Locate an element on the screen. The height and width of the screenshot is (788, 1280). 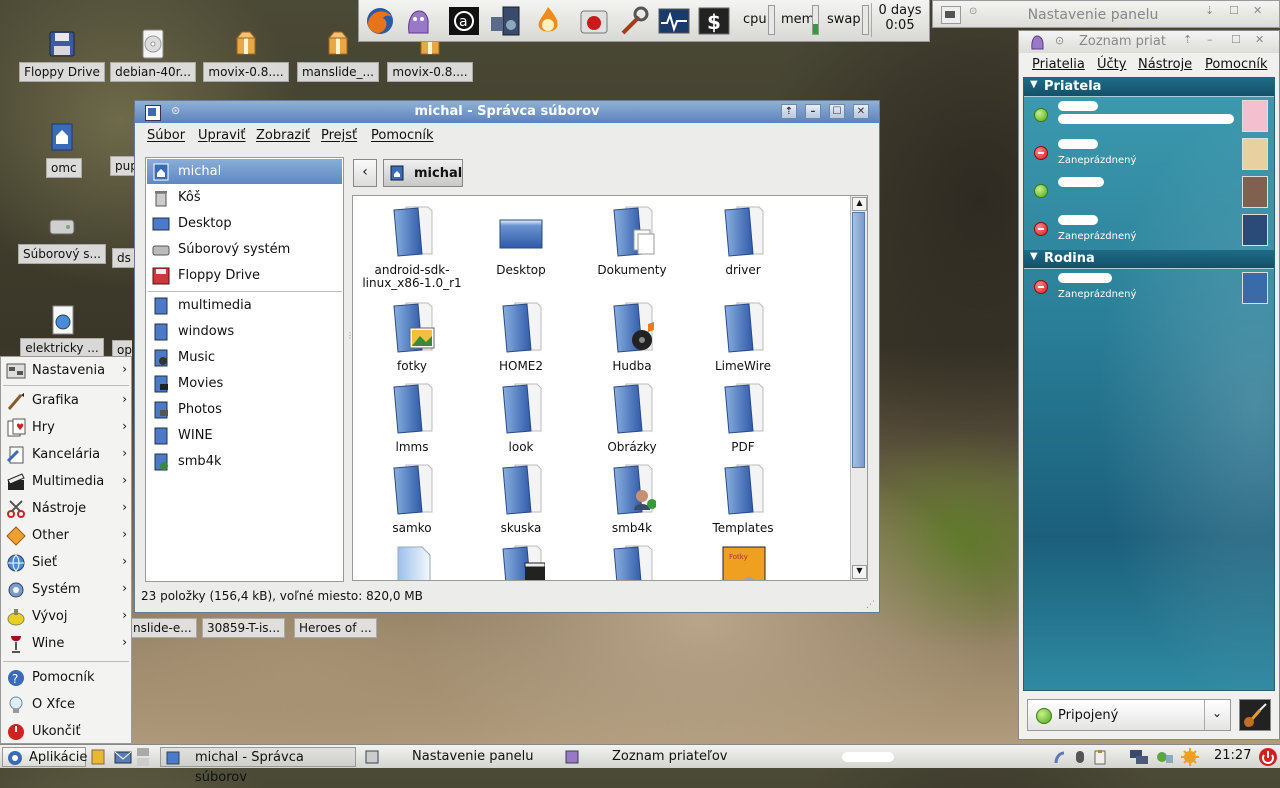
file-item: Fotky is located at coordinates (743, 561).